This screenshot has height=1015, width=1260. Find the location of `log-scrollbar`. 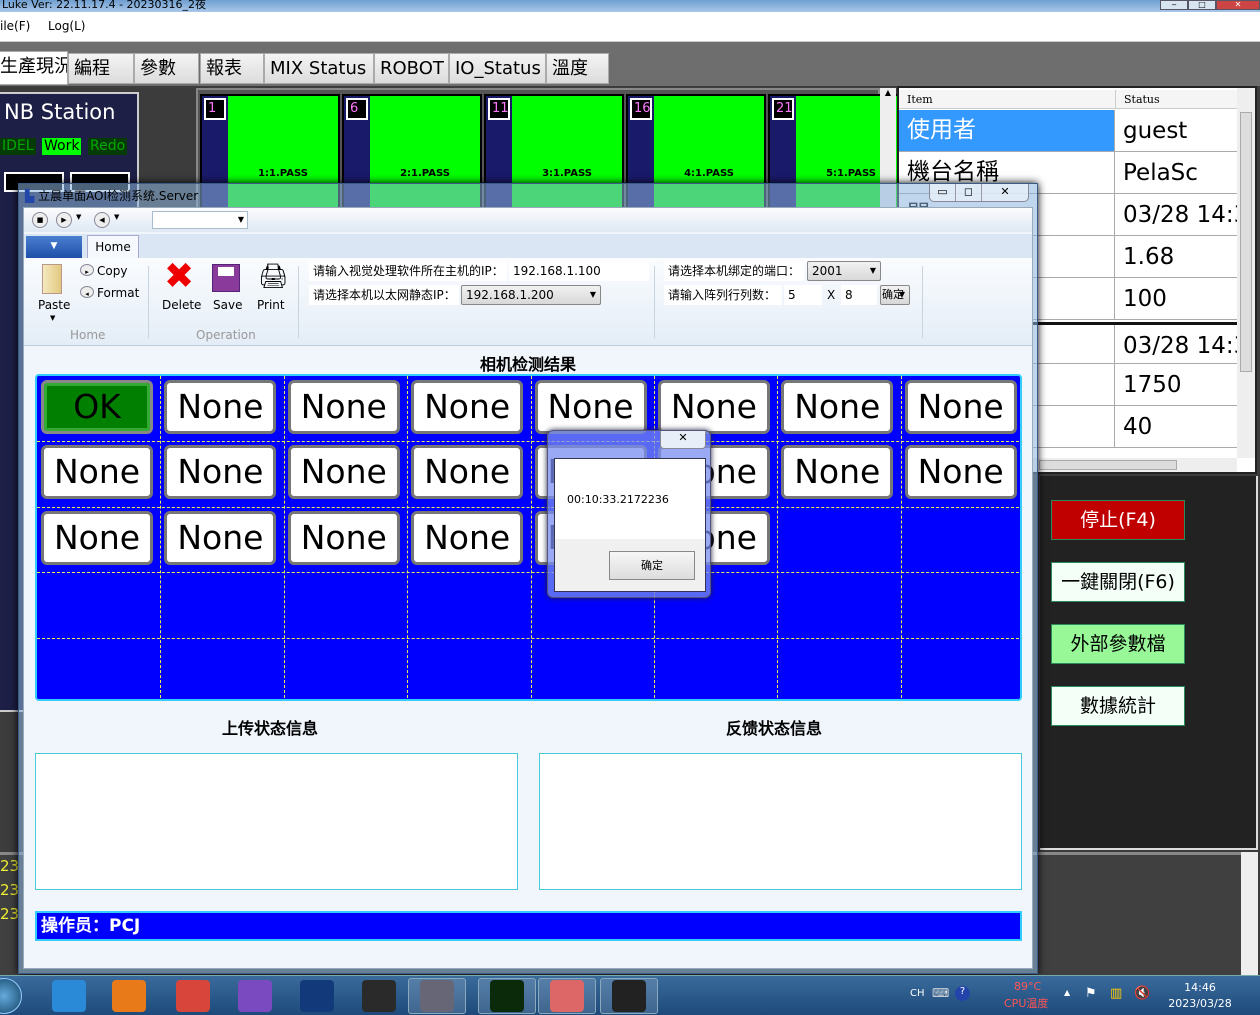

log-scrollbar is located at coordinates (1249, 914).